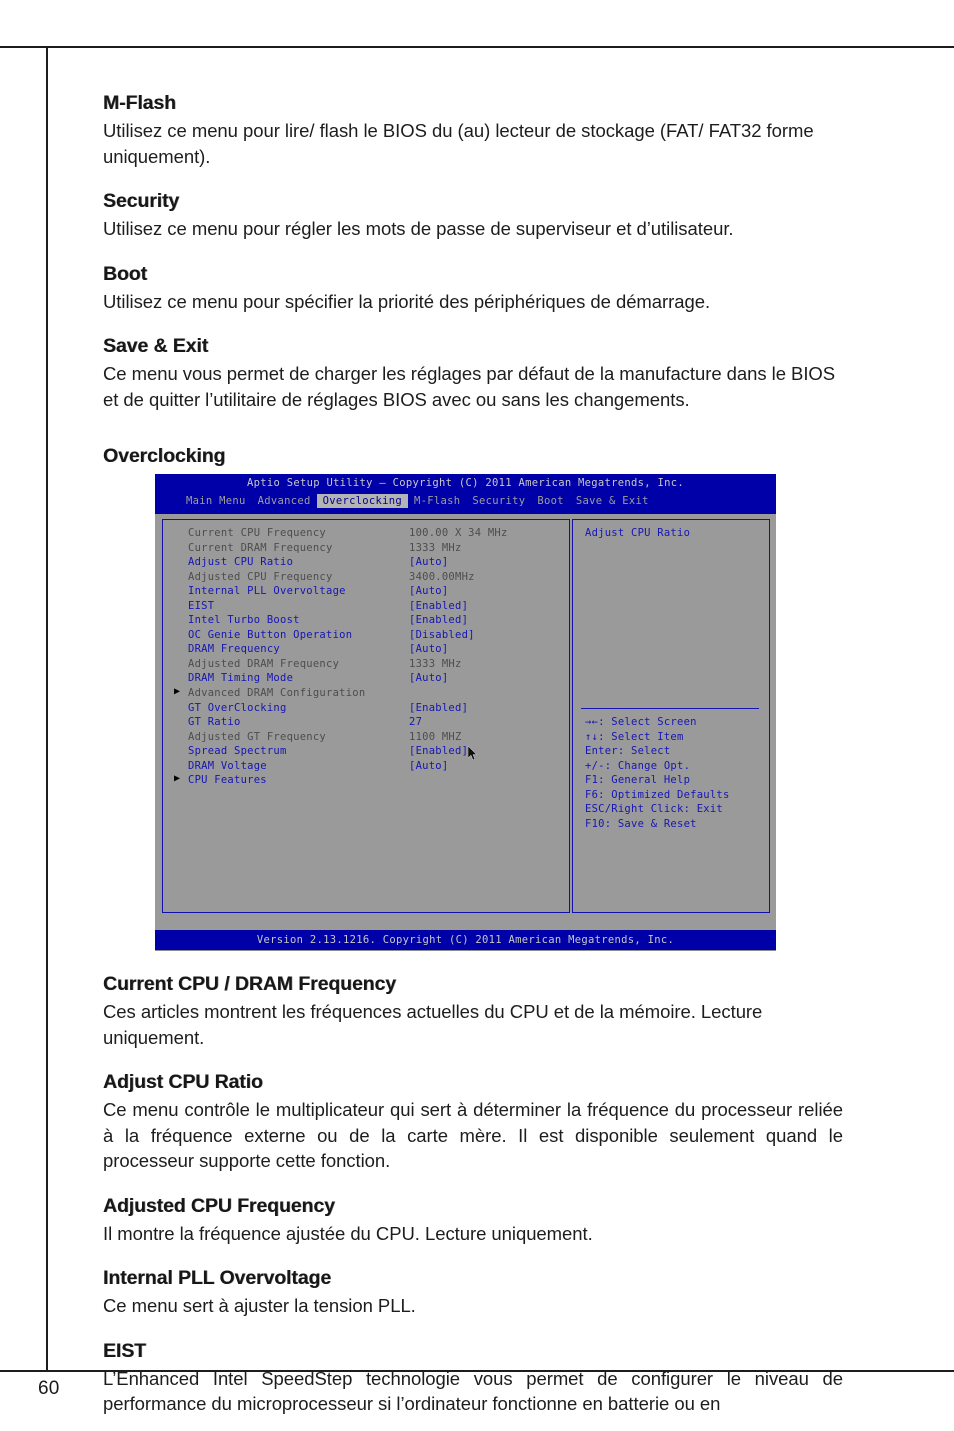 Image resolution: width=954 pixels, height=1431 pixels. What do you see at coordinates (201, 605) in the screenshot?
I see `bios-setting-label: EIST` at bounding box center [201, 605].